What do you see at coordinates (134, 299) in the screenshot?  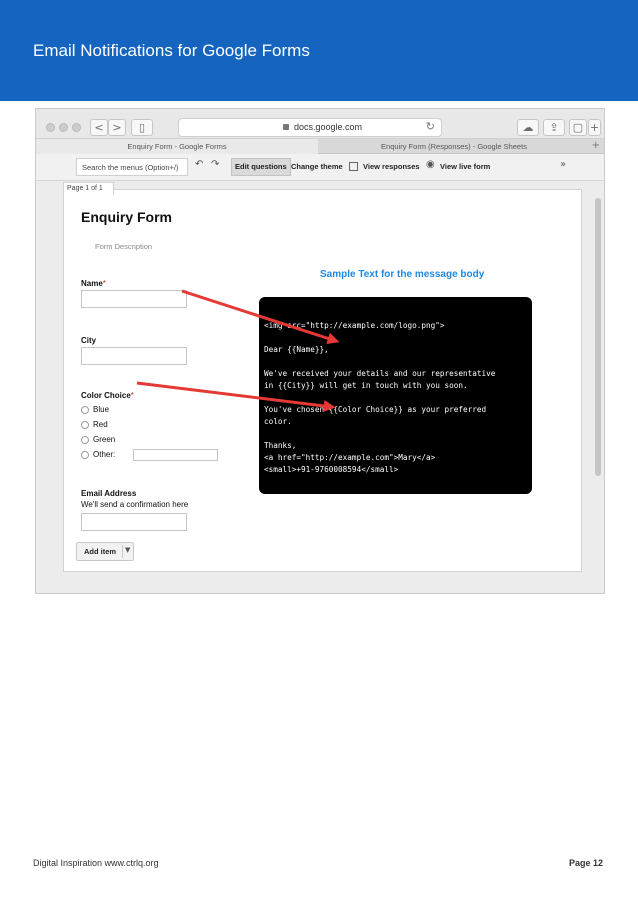 I see `name-input` at bounding box center [134, 299].